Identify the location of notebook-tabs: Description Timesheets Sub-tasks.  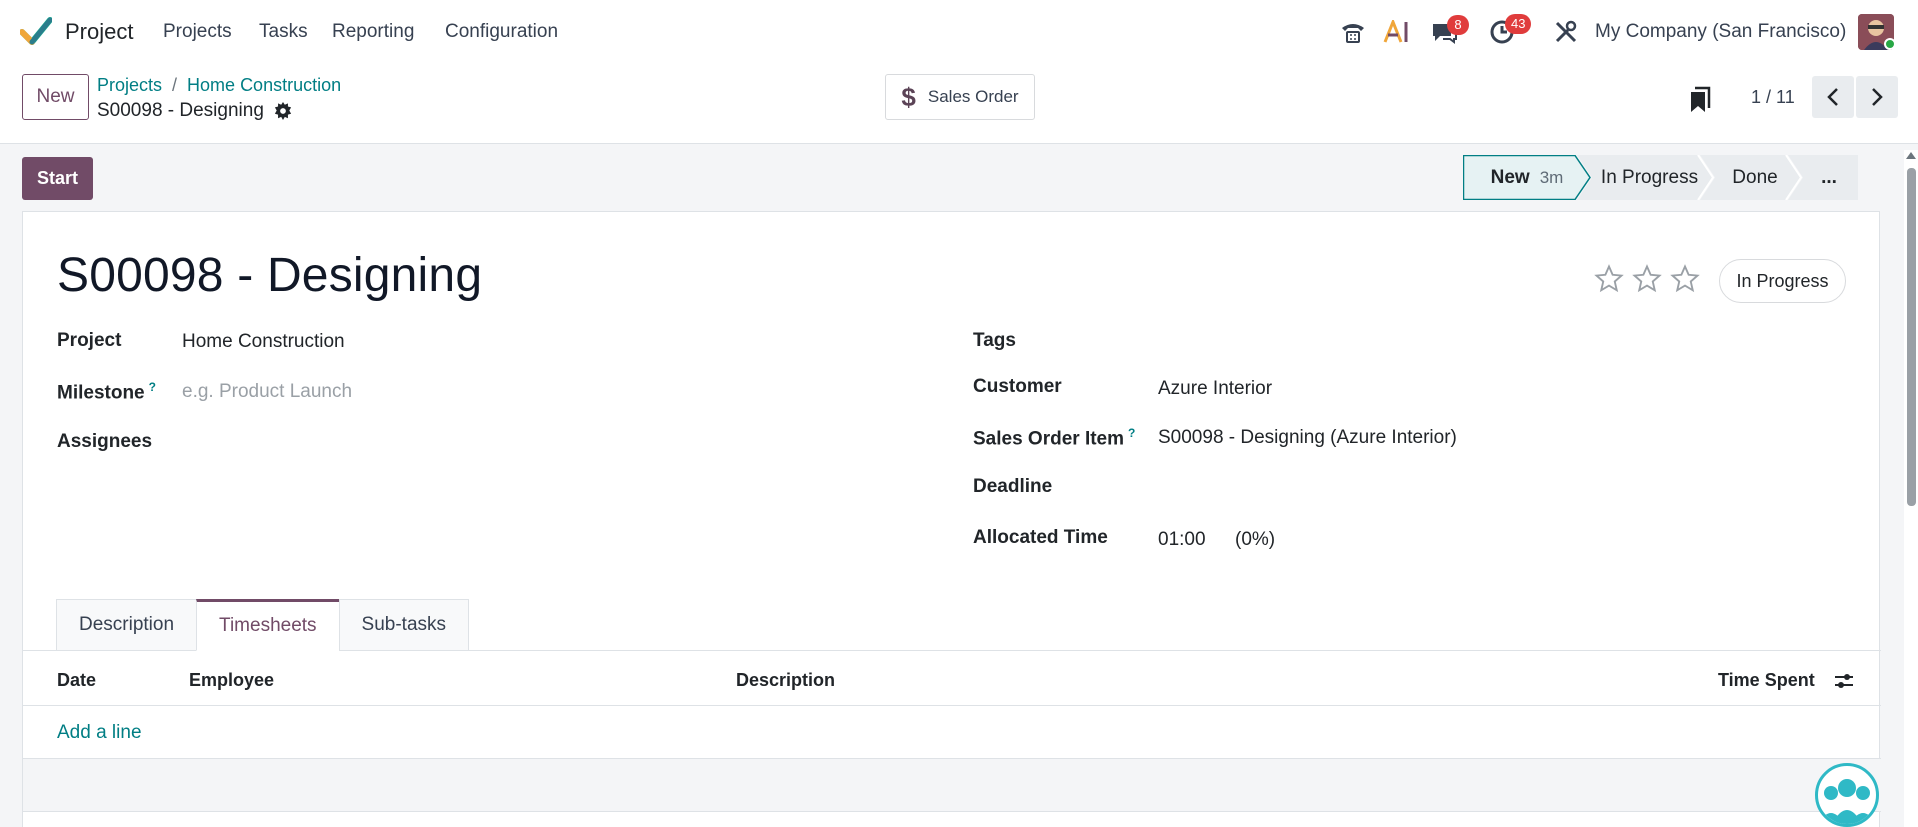
(263, 625).